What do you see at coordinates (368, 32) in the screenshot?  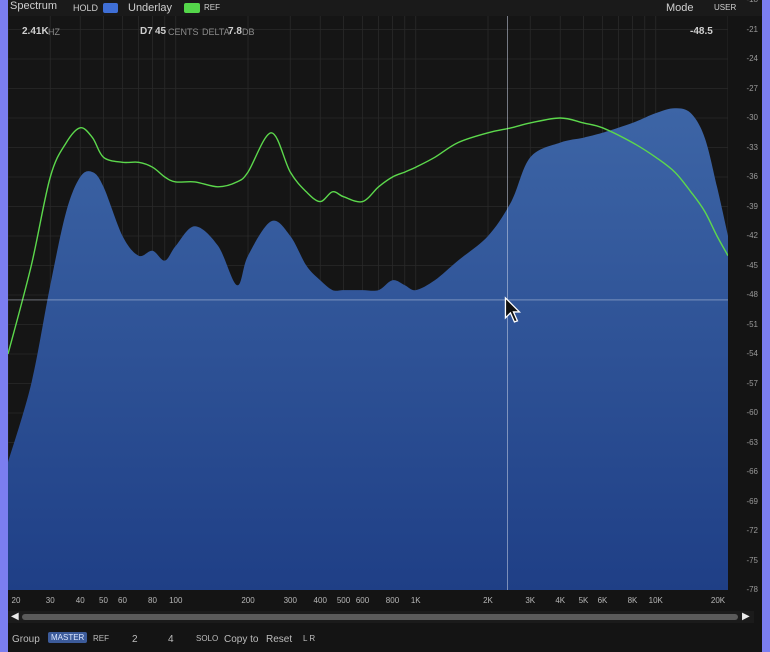 I see `cursor-readout: 2.41K HZ D7 45 CENTS DELTA 7.8 DB -48.5` at bounding box center [368, 32].